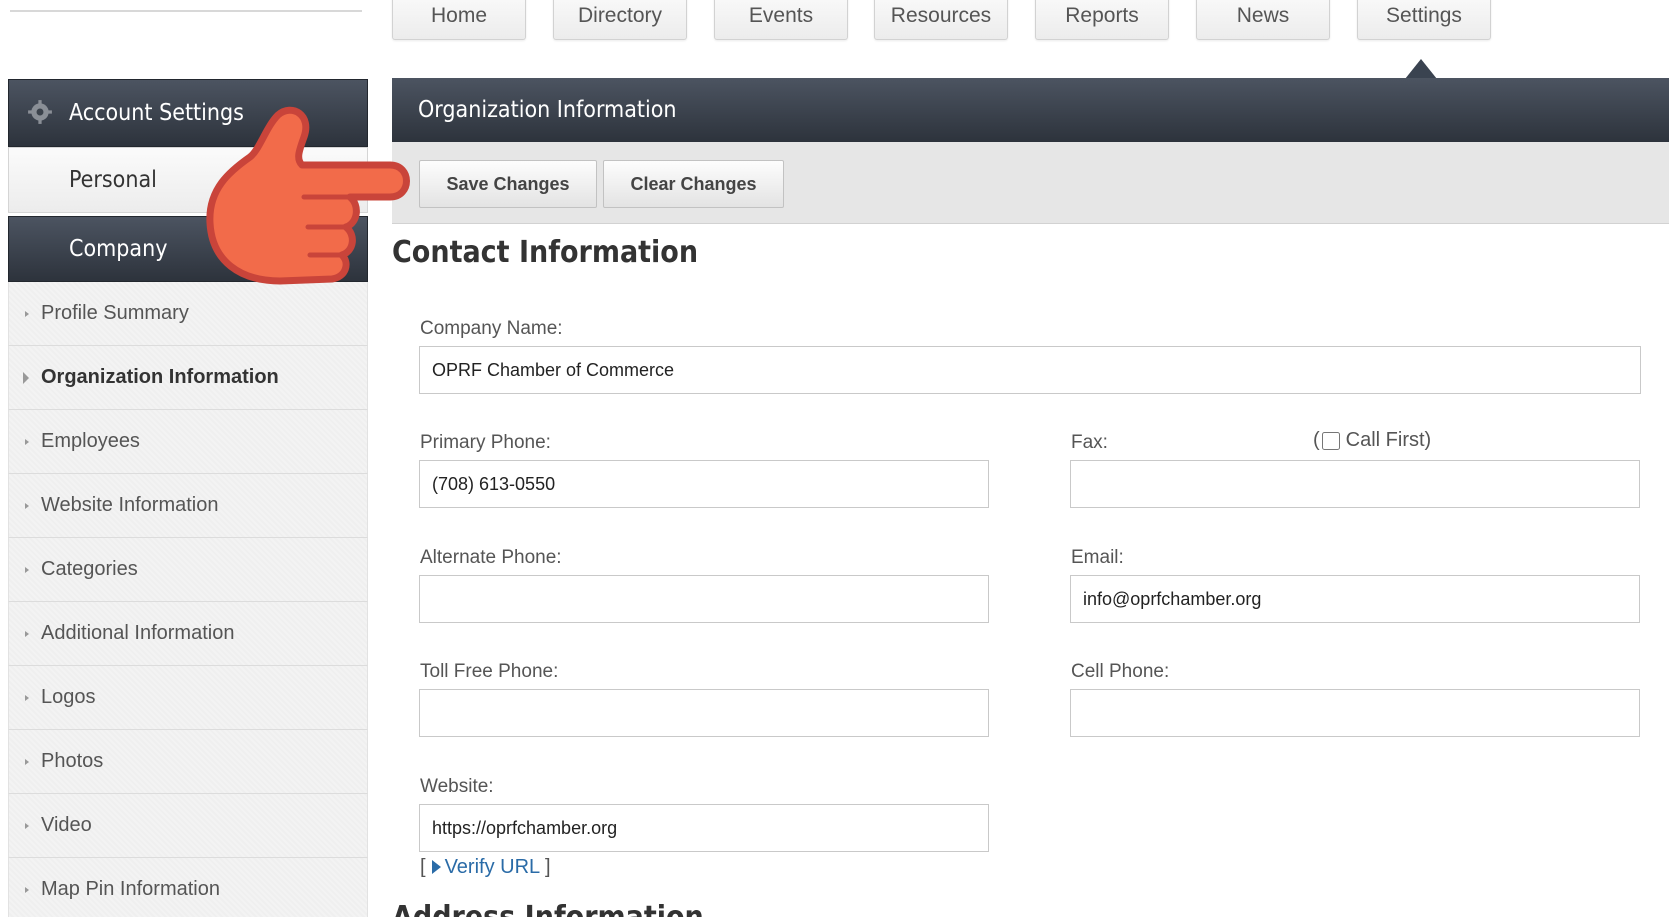  I want to click on sidebar-item-label: Organization Information, so click(160, 377).